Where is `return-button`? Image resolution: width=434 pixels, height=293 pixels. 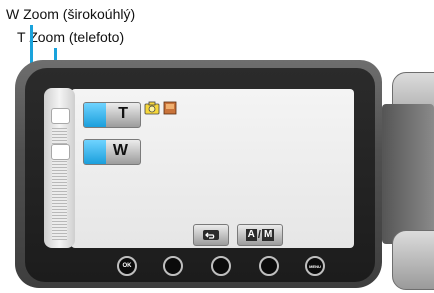 return-button is located at coordinates (211, 235).